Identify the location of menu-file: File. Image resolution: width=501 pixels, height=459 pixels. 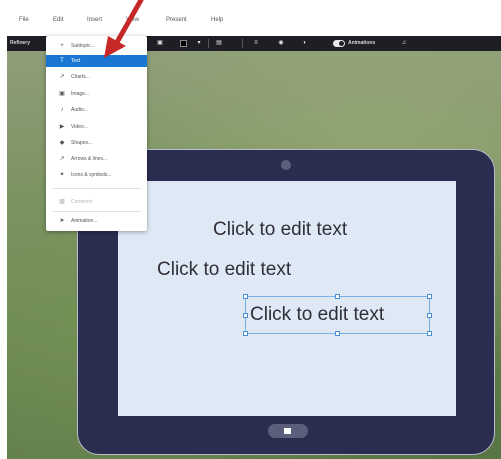
(24, 20).